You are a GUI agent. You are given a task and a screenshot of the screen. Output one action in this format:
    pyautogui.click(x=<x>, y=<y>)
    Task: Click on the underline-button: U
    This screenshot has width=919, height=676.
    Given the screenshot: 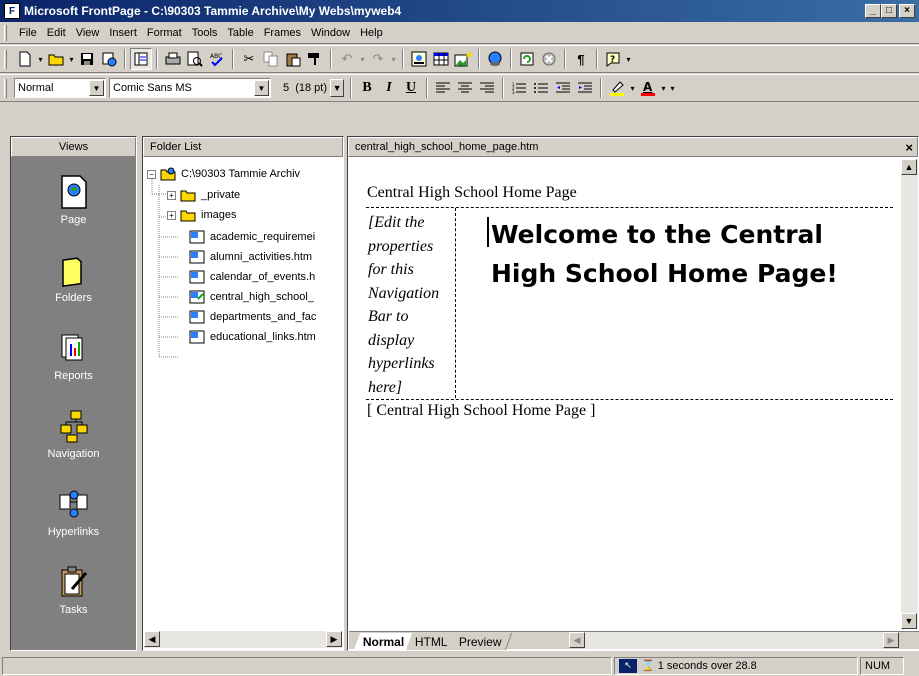 What is the action you would take?
    pyautogui.click(x=411, y=88)
    